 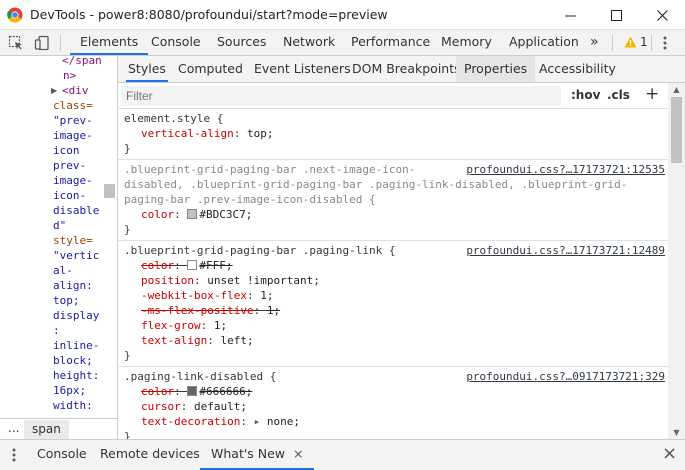 I want to click on warnings-counter, so click(x=630, y=43).